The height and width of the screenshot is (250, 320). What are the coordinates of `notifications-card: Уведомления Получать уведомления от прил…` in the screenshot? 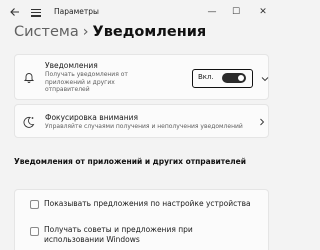 It's located at (141, 77).